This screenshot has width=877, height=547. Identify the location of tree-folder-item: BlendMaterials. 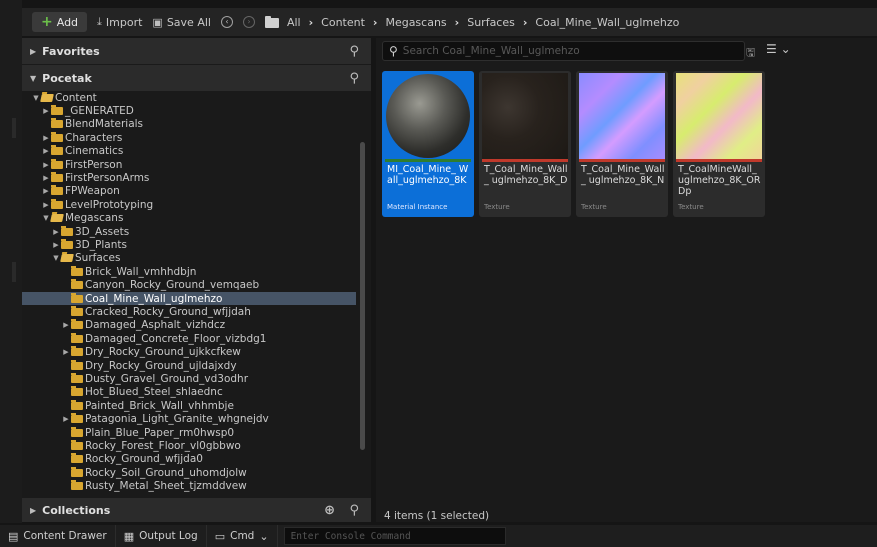
(189, 124).